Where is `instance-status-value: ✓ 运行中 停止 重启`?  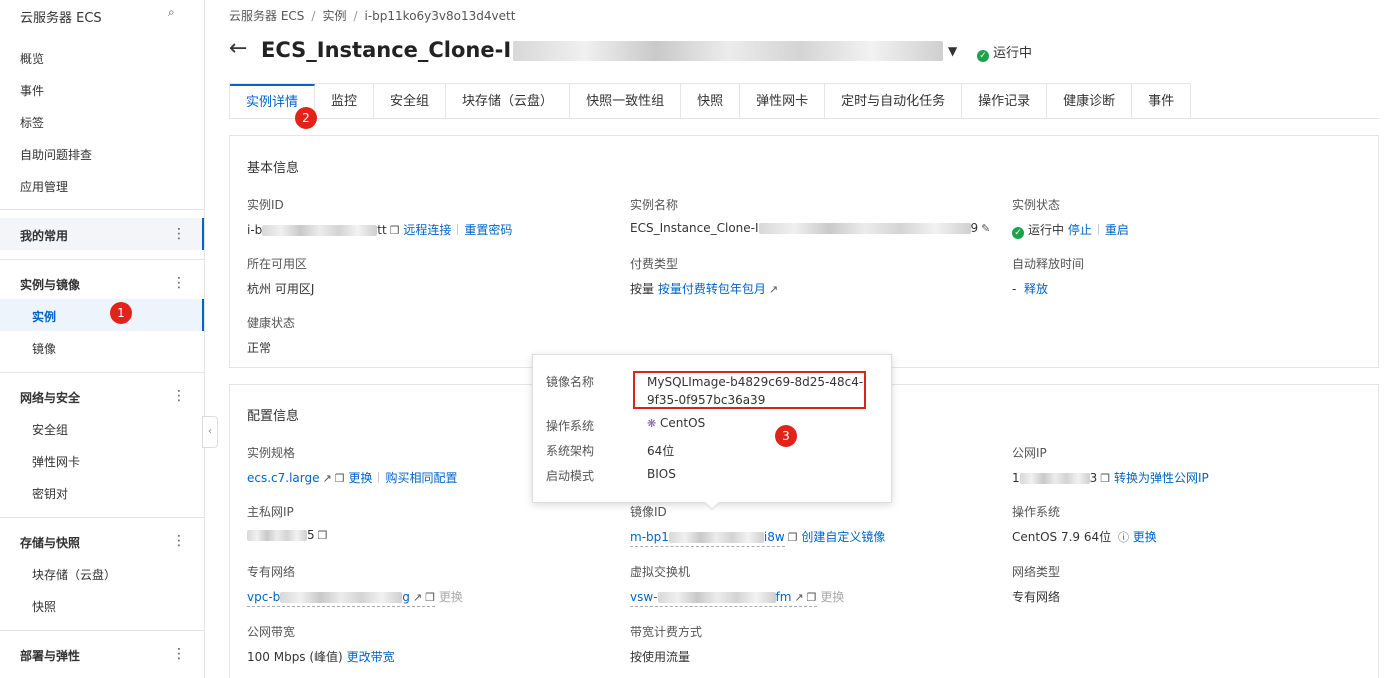
instance-status-value: ✓ 运行中 停止 重启 is located at coordinates (1070, 230).